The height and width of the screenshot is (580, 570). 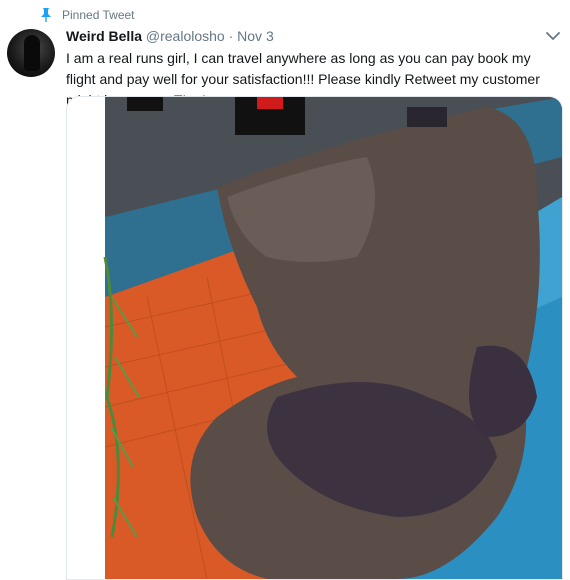 I want to click on tweet-header: Weird Bella @realolosho · Nov 3, so click(x=300, y=37).